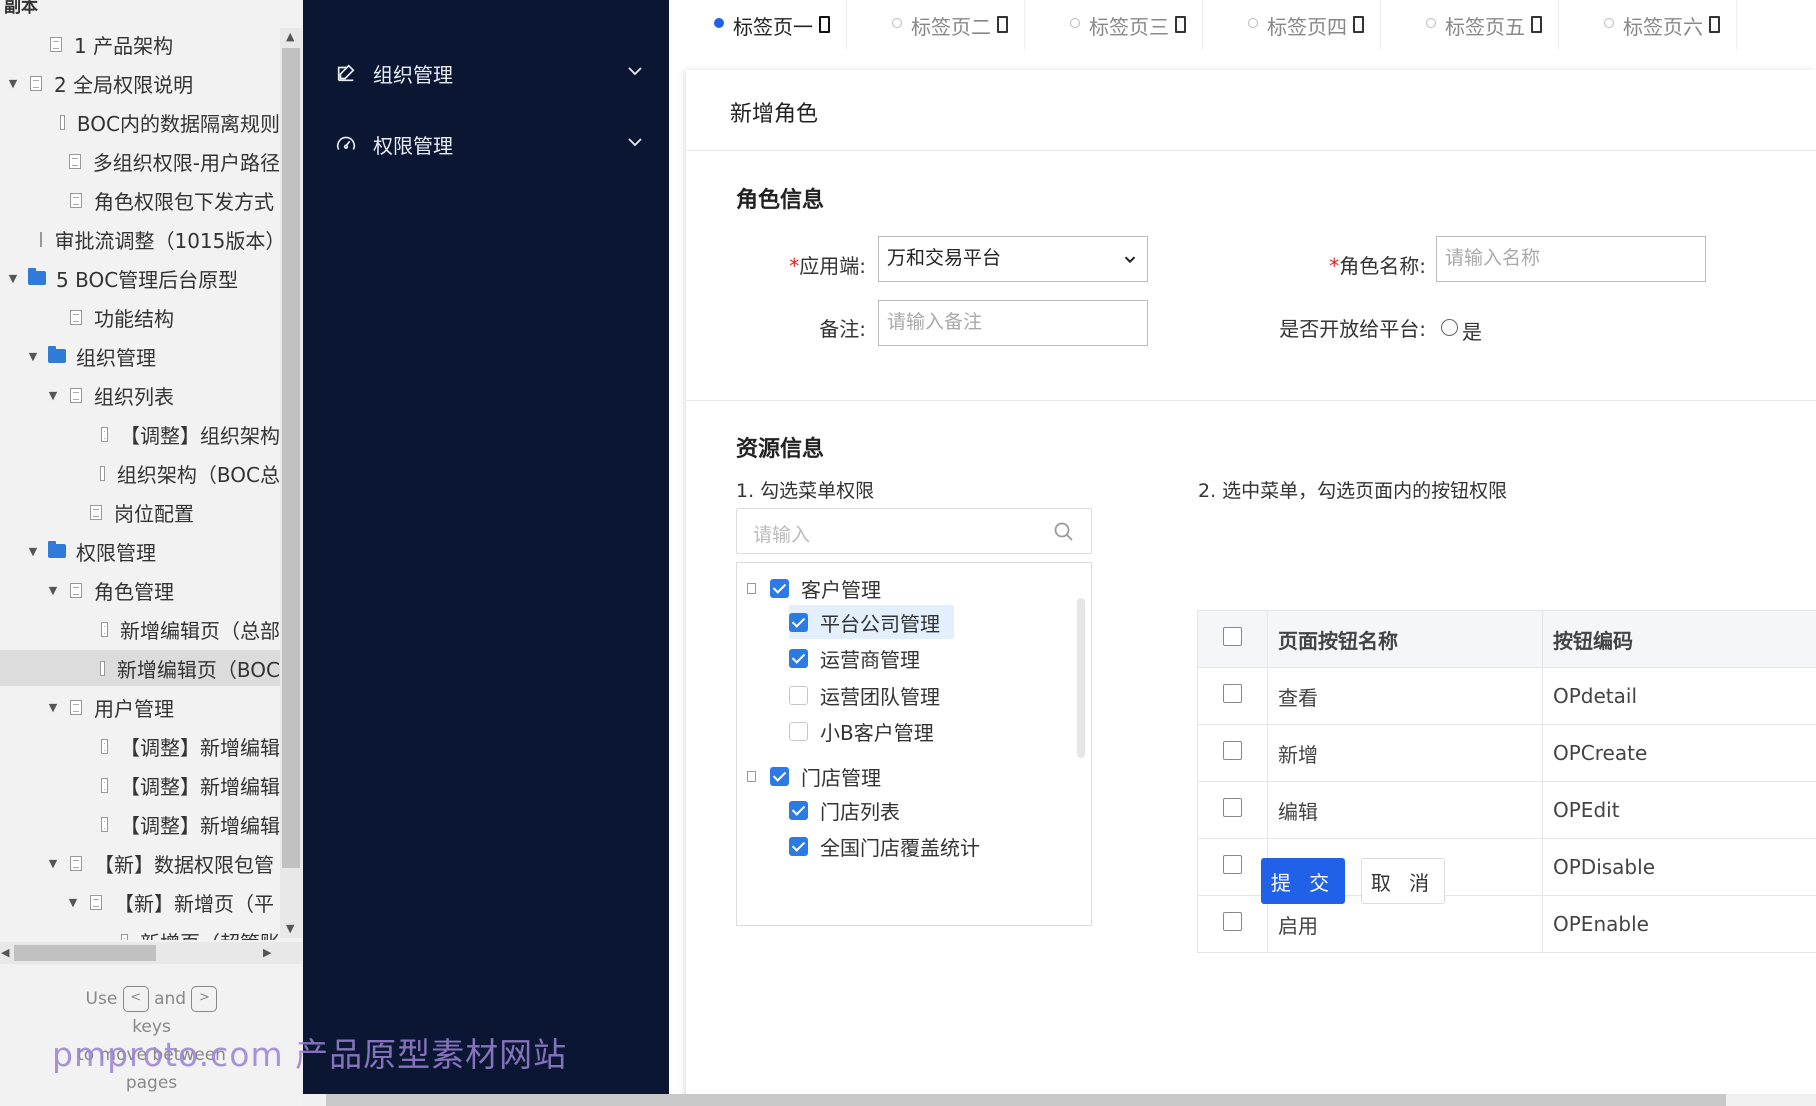 This screenshot has height=1106, width=1816. Describe the element at coordinates (864, 695) in the screenshot. I see `menu-tree-item: 运营团队管理` at that location.